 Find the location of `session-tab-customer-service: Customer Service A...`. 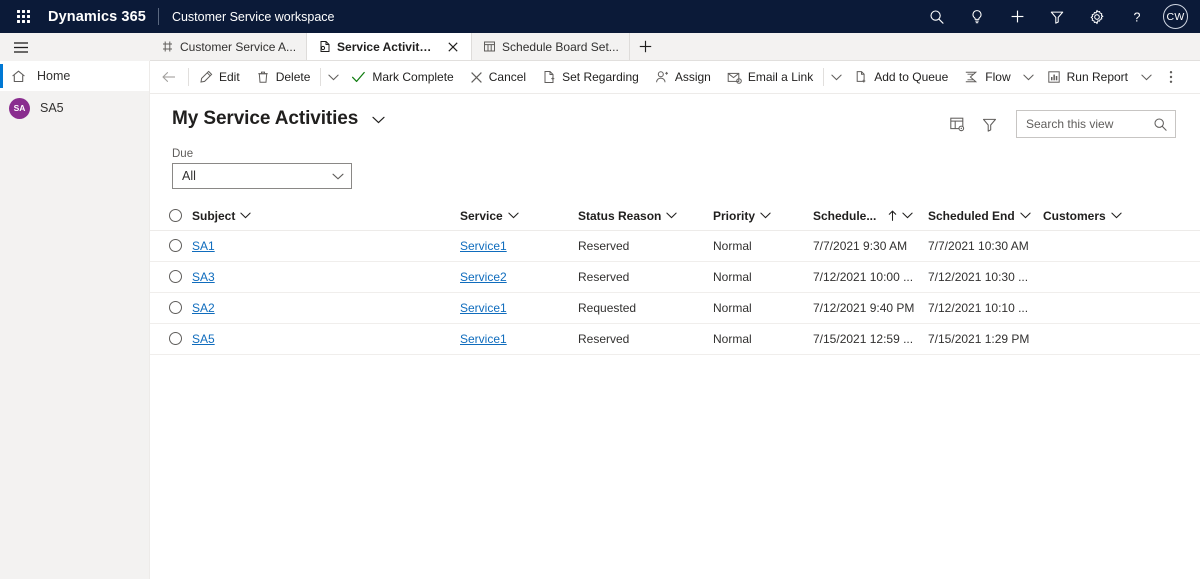

session-tab-customer-service: Customer Service A... is located at coordinates (229, 46).